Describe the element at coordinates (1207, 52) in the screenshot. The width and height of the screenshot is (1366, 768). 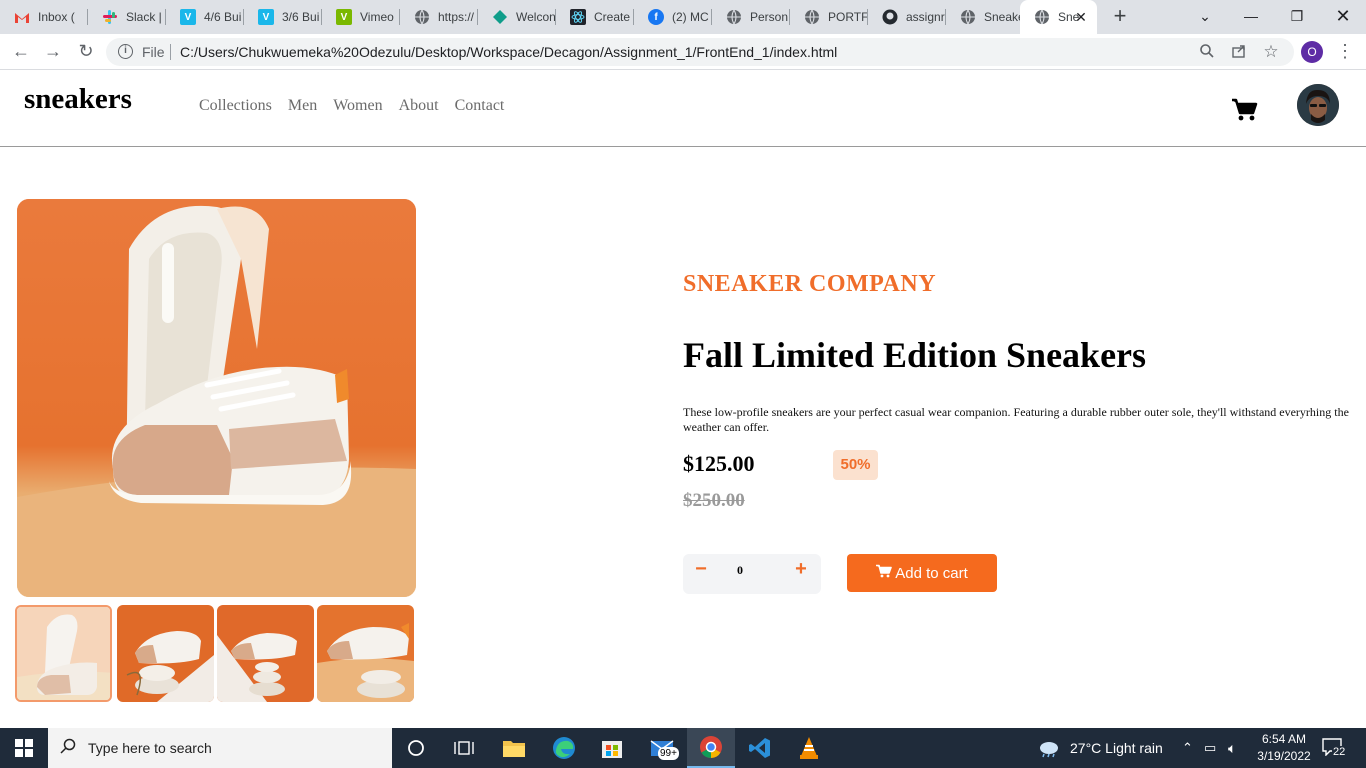
I see `zoom-icon` at that location.